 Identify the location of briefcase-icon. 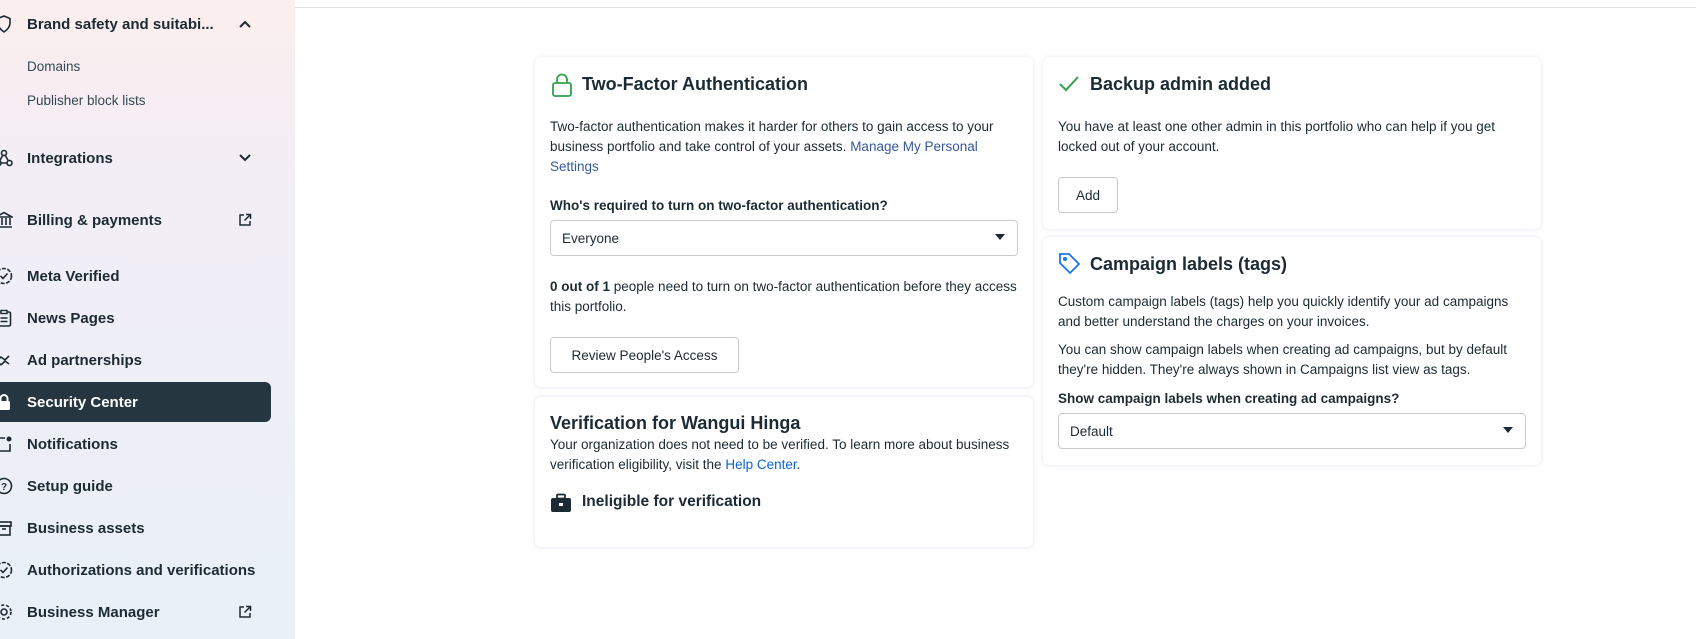
(561, 505).